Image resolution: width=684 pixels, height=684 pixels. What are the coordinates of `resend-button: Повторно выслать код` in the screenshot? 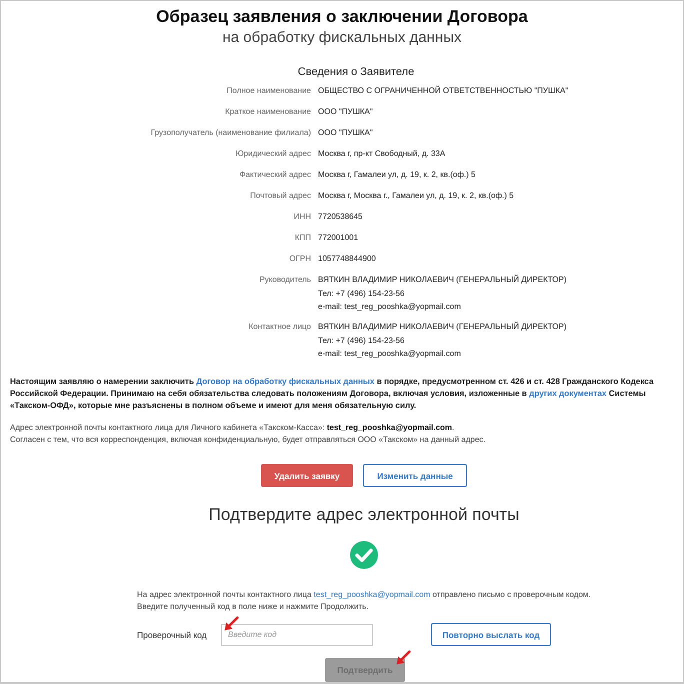 It's located at (491, 634).